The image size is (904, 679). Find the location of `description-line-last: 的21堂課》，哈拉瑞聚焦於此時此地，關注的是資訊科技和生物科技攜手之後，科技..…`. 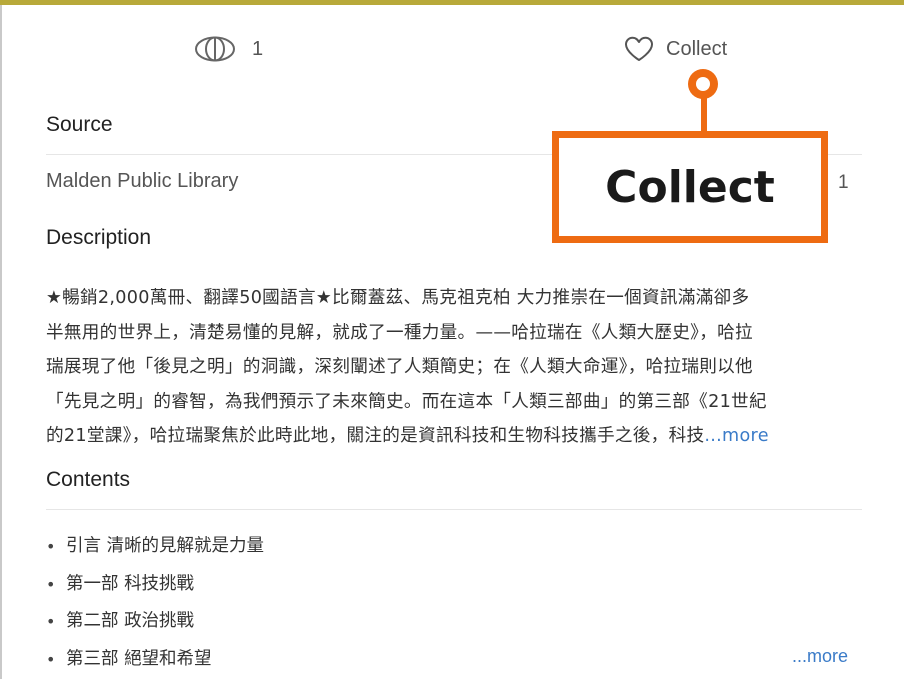

description-line-last: 的21堂課》，哈拉瑞聚焦於此時此地，關注的是資訊科技和生物科技攜手之後，科技..… is located at coordinates (456, 436).